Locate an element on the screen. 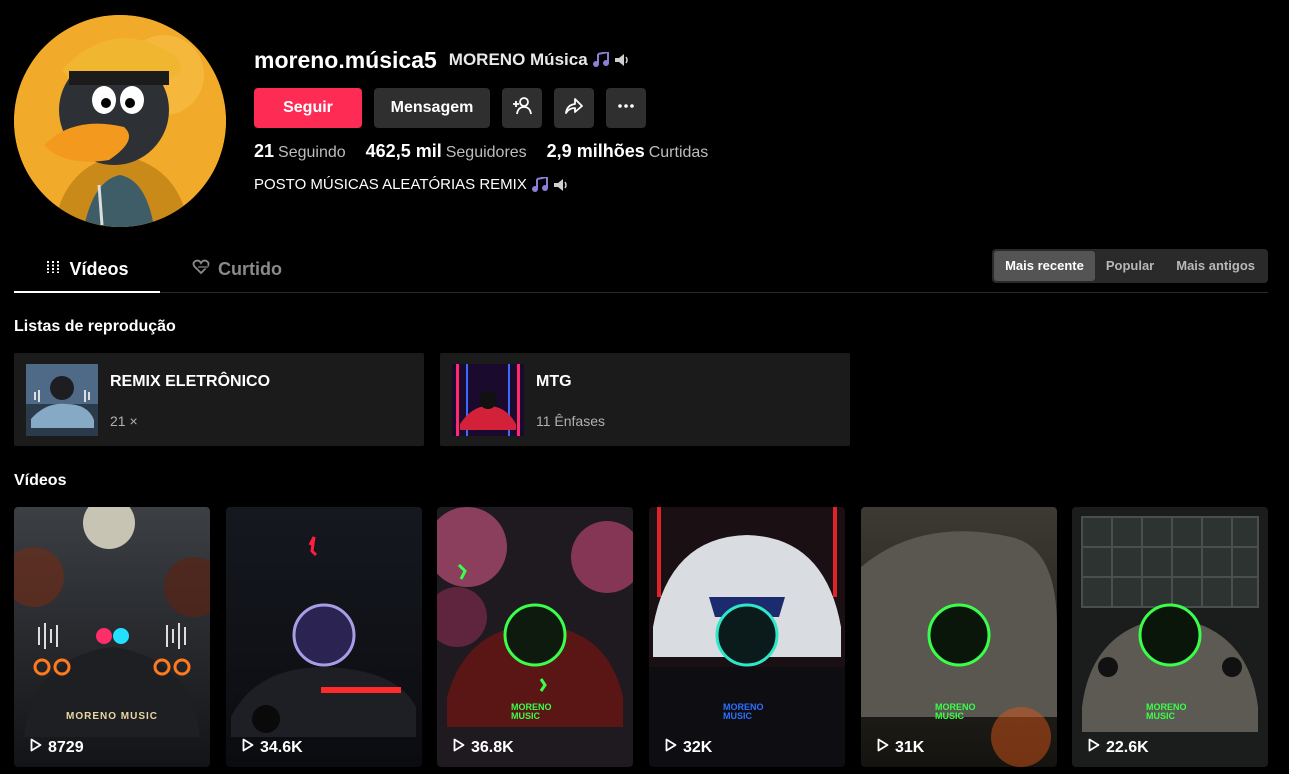 This screenshot has width=1289, height=774. likes-stat: 2,9 milhões Curtidas is located at coordinates (628, 151).